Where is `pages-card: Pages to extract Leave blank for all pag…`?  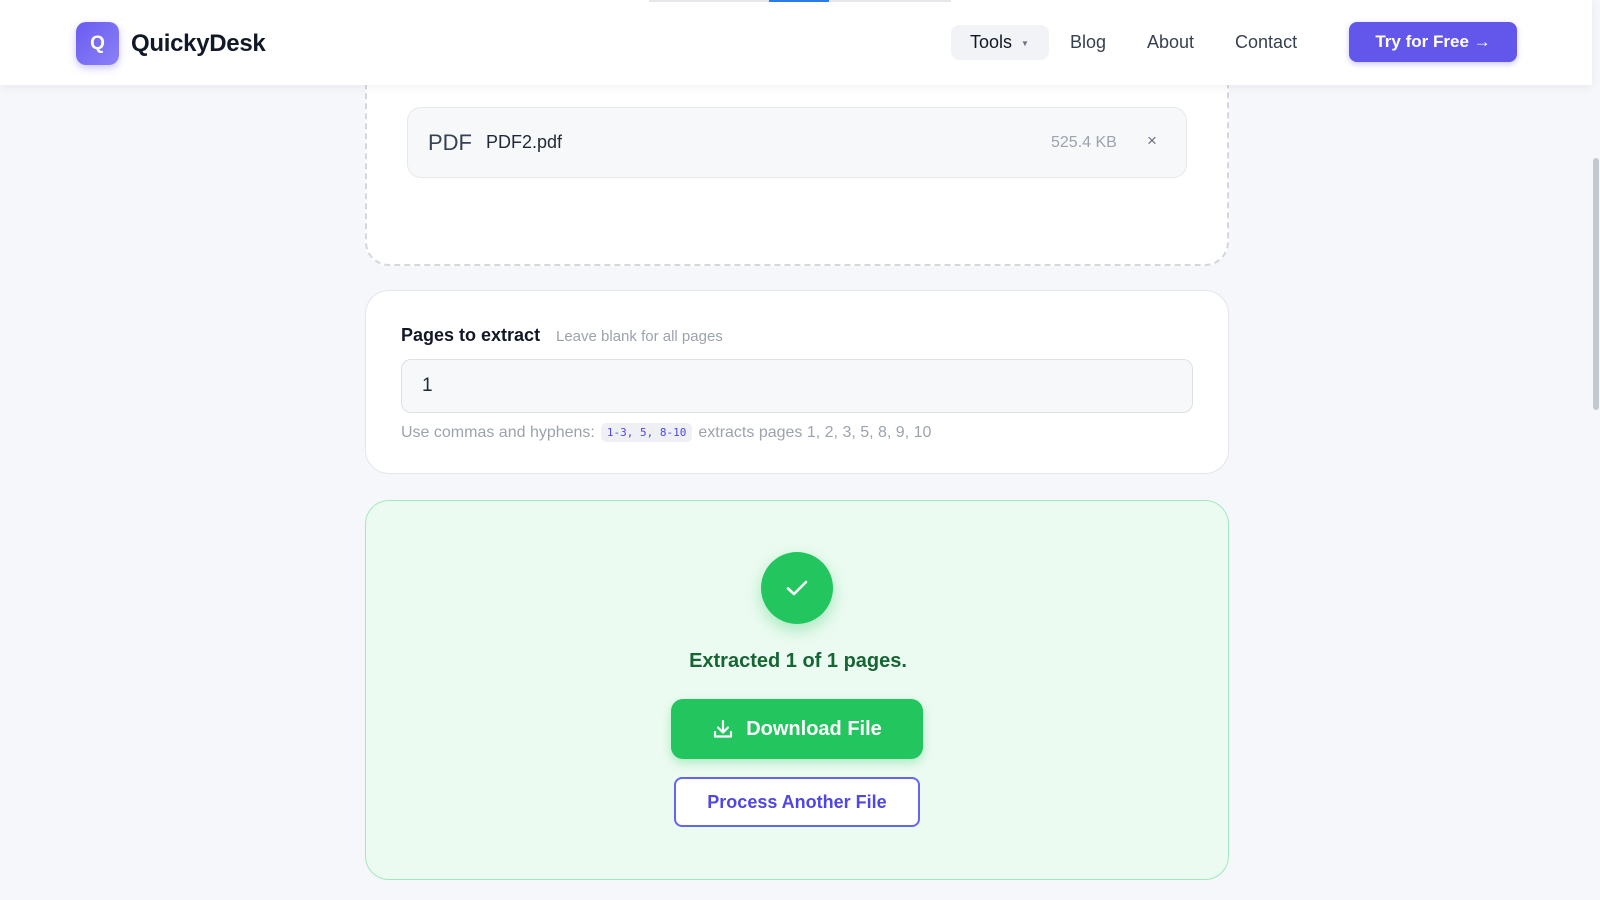 pages-card: Pages to extract Leave blank for all pag… is located at coordinates (797, 382).